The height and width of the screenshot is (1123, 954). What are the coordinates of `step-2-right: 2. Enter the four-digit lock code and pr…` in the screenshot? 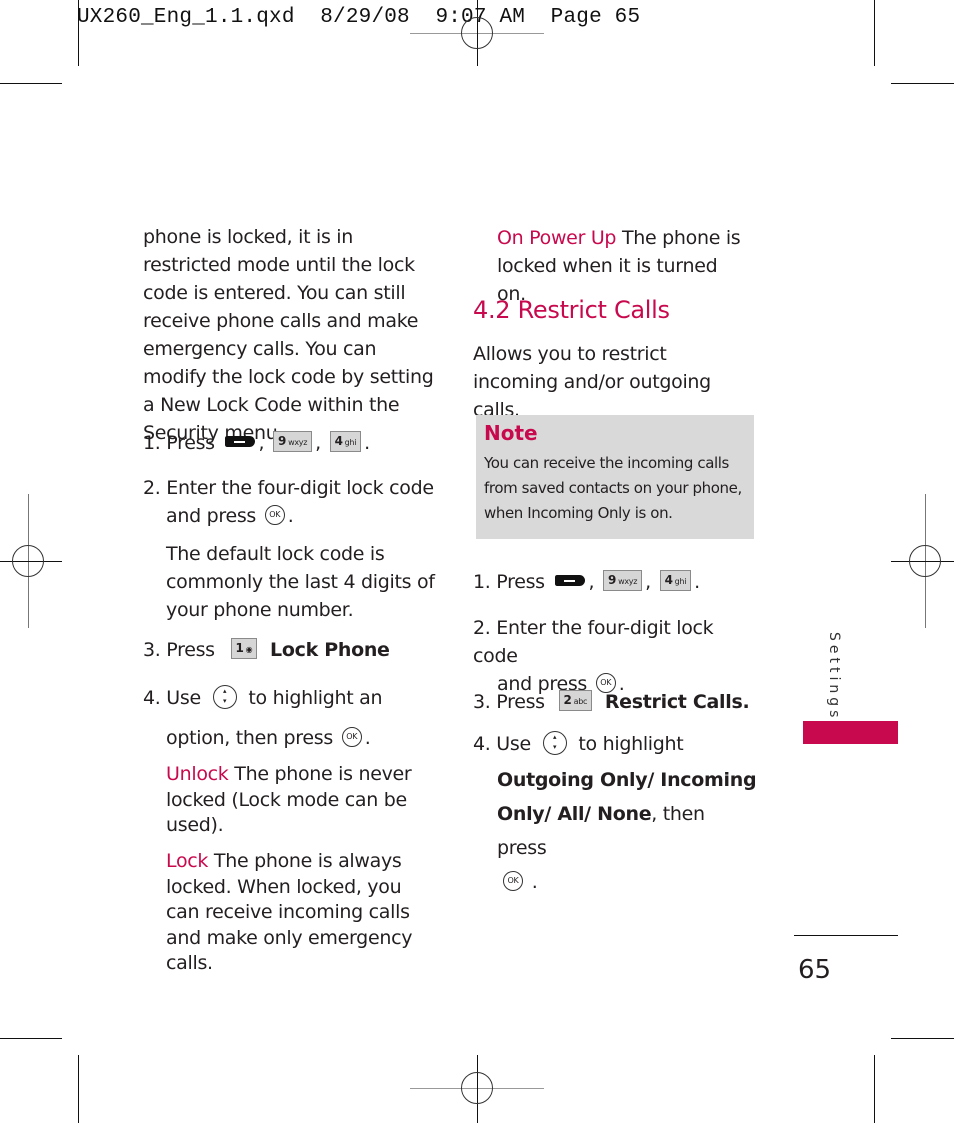 It's located at (593, 656).